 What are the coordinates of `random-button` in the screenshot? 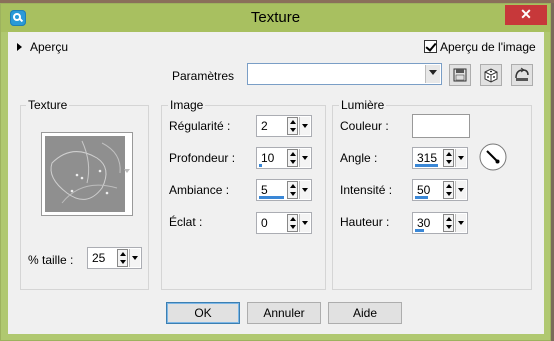 It's located at (491, 75).